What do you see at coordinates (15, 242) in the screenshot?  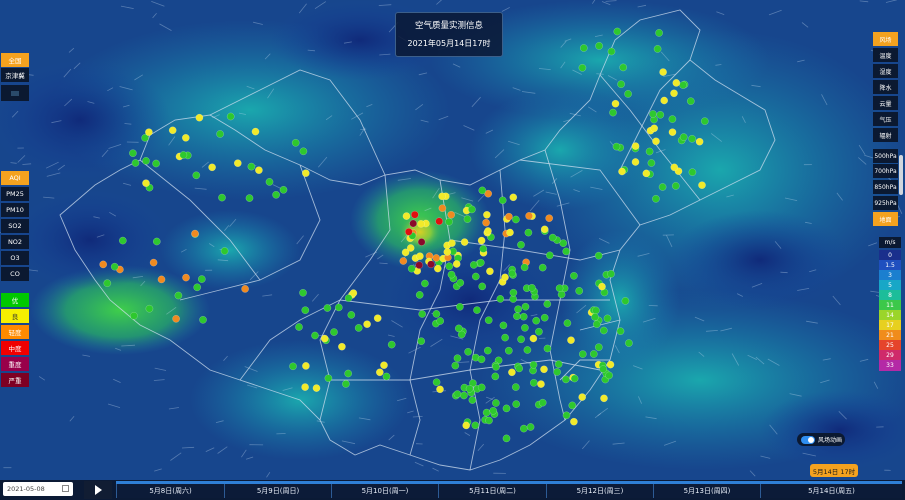 I see `pollutant-no2: NO2` at bounding box center [15, 242].